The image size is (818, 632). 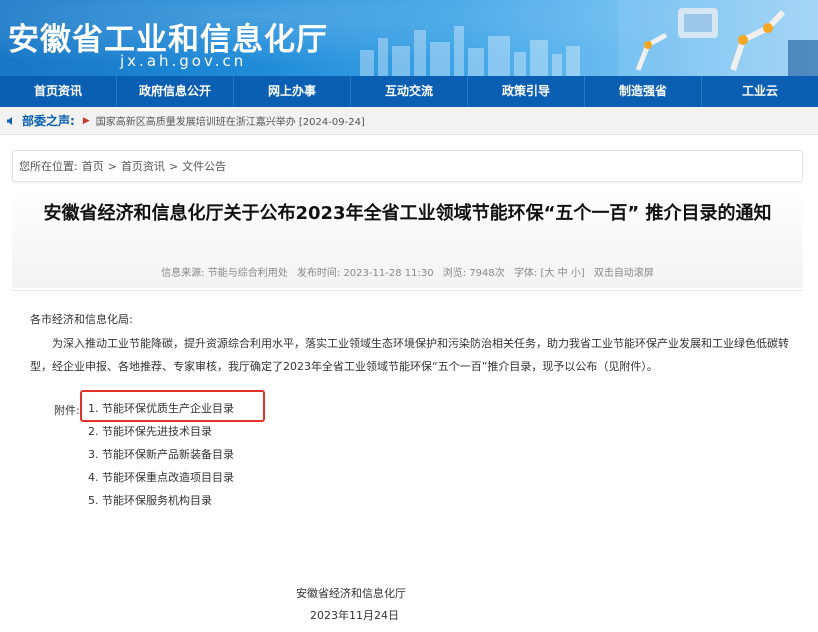 What do you see at coordinates (407, 290) in the screenshot?
I see `divider` at bounding box center [407, 290].